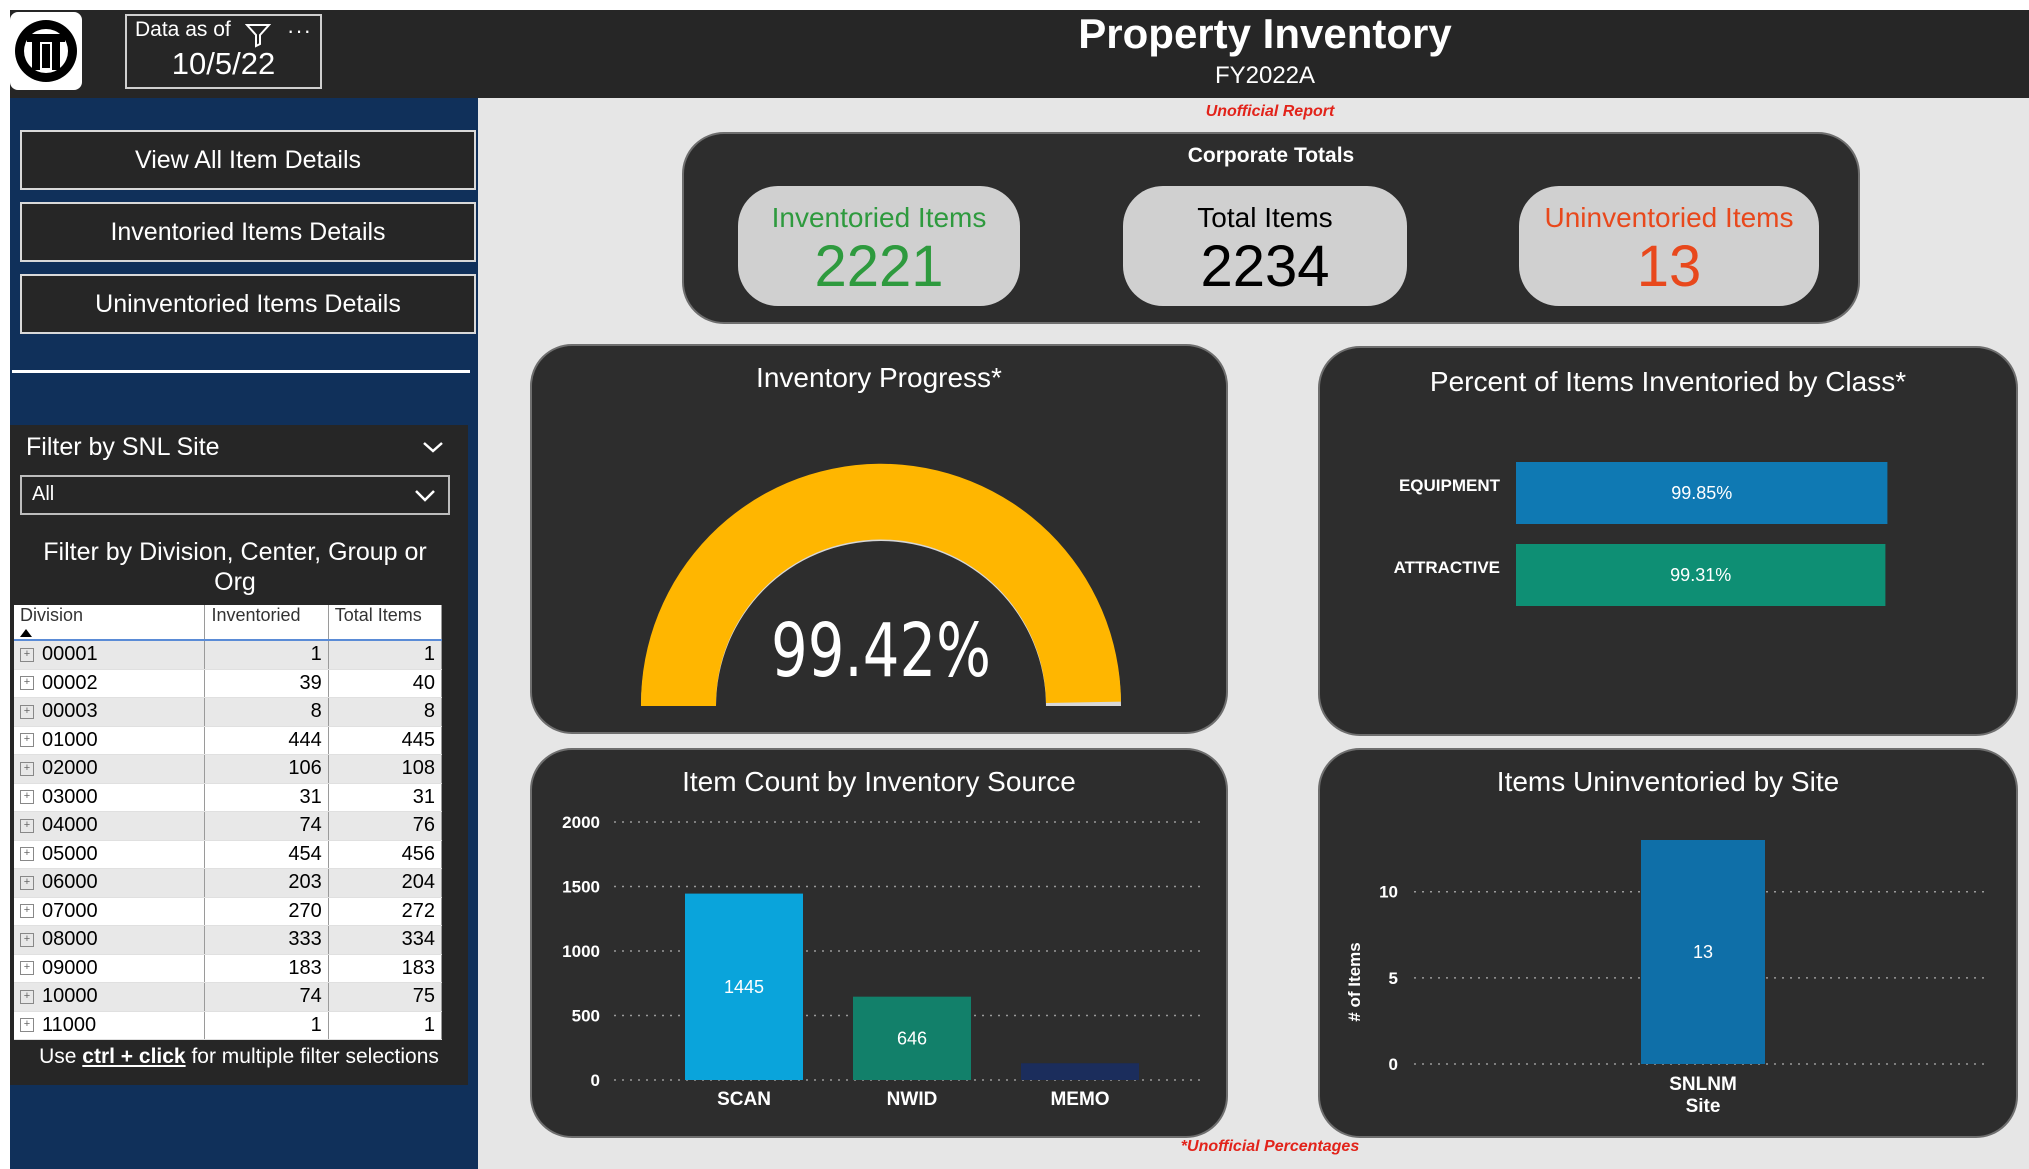 This screenshot has width=2029, height=1169. I want to click on division-code: 06000, so click(70, 882).